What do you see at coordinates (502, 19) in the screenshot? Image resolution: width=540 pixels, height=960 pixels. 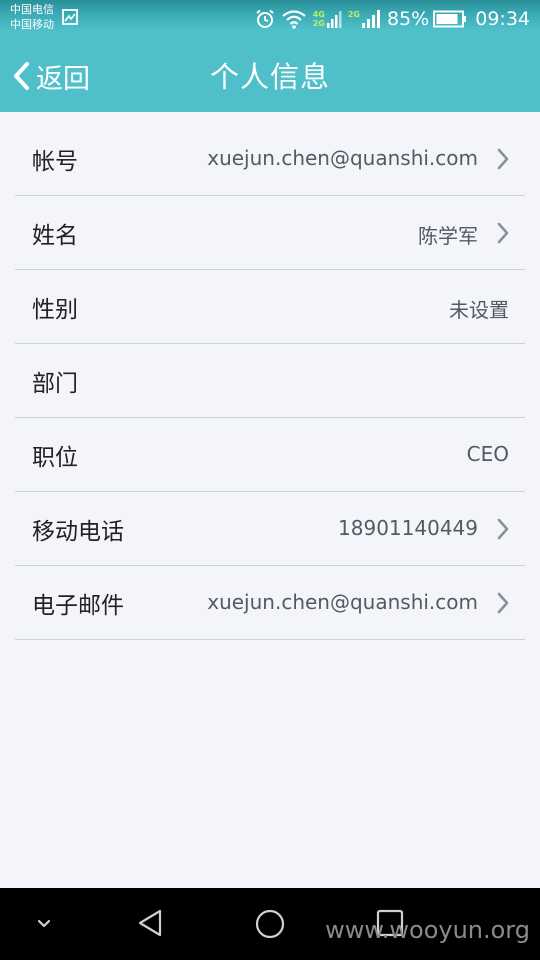 I see `clock: 09:34` at bounding box center [502, 19].